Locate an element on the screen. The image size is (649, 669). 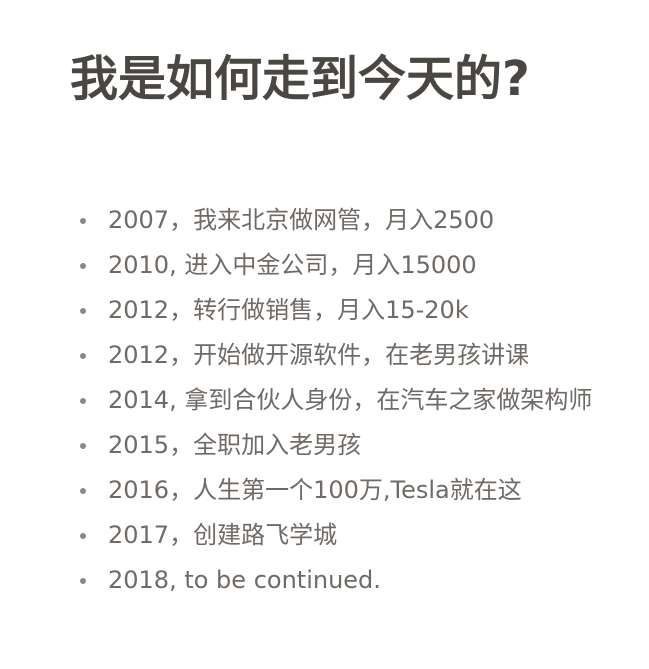
list-item: 2010, 进入中金公司，月入15000 is located at coordinates (354, 265).